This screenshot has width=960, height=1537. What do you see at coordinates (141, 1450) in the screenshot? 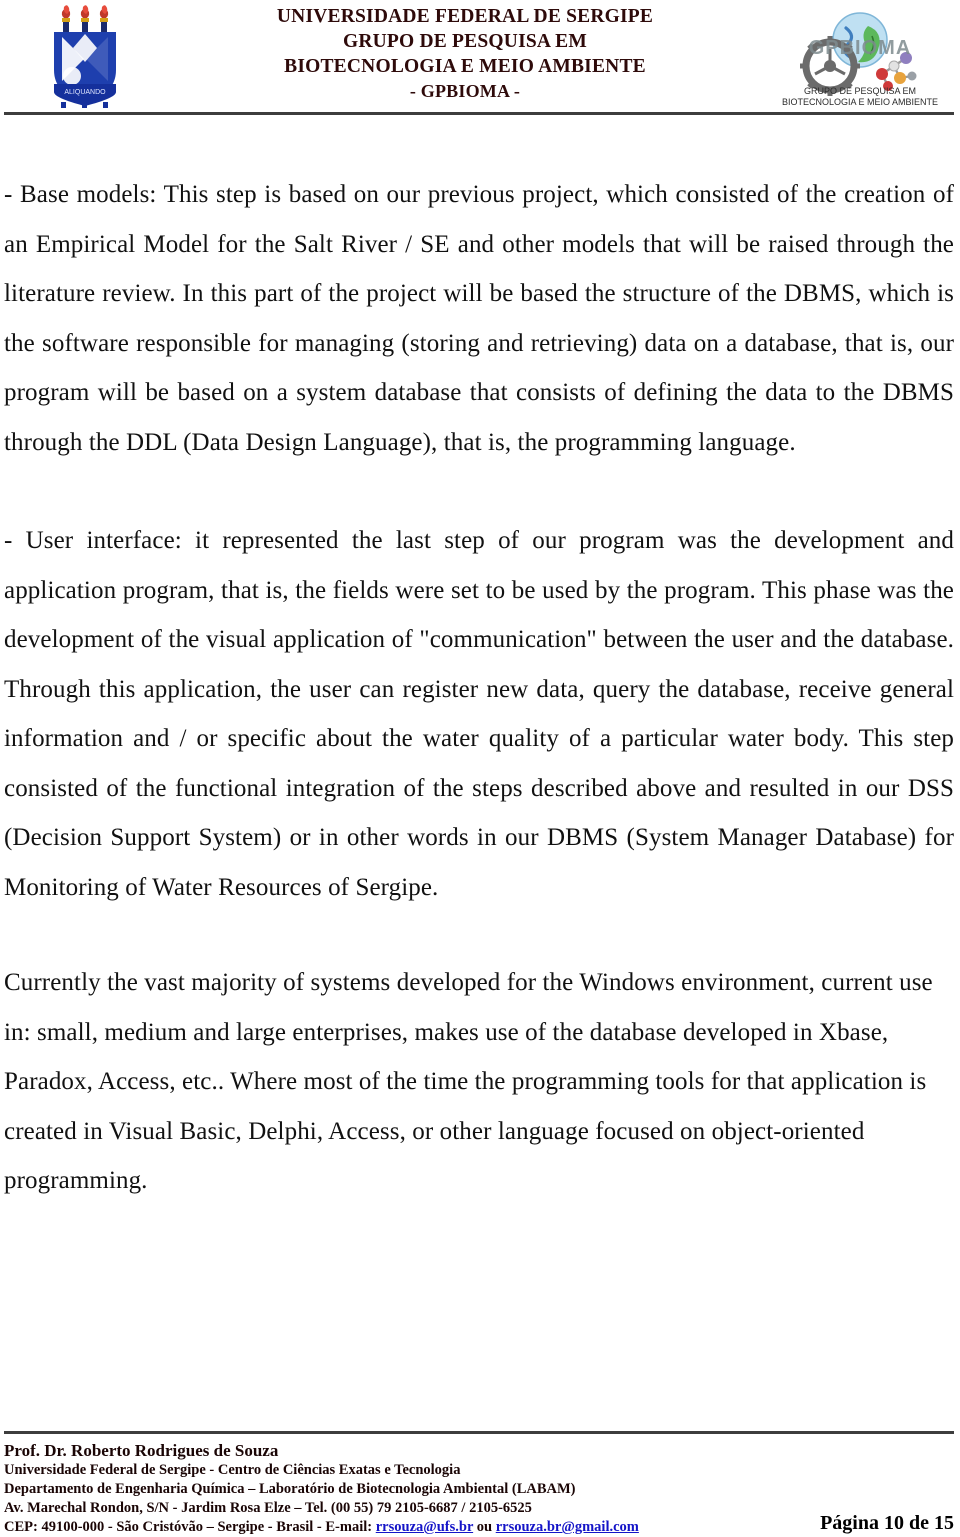
I see `footer-author-name: Prof. Dr. Roberto Rodrigues de Souza` at bounding box center [141, 1450].